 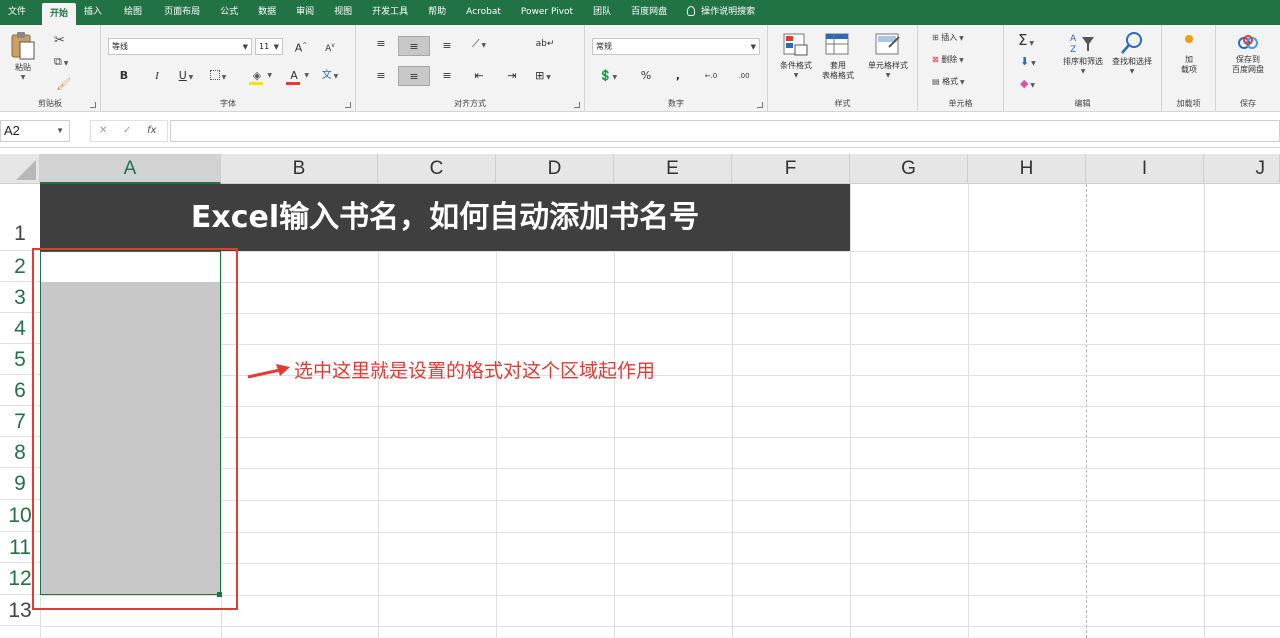 I want to click on fill-color-button: ◈ ▼, so click(x=259, y=76).